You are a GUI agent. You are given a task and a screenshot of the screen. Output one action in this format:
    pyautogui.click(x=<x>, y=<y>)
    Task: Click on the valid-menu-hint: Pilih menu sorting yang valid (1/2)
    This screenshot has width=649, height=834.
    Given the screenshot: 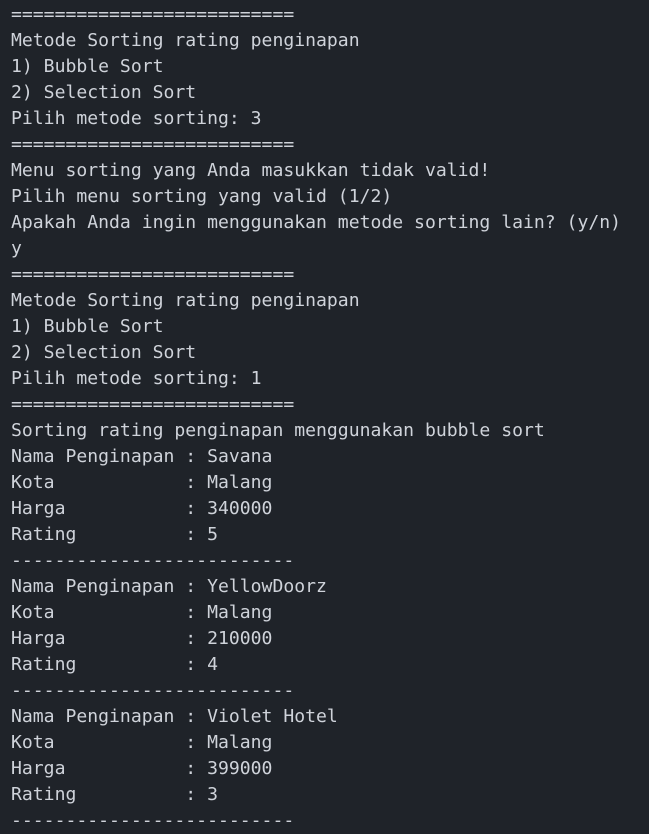 What is the action you would take?
    pyautogui.click(x=202, y=196)
    